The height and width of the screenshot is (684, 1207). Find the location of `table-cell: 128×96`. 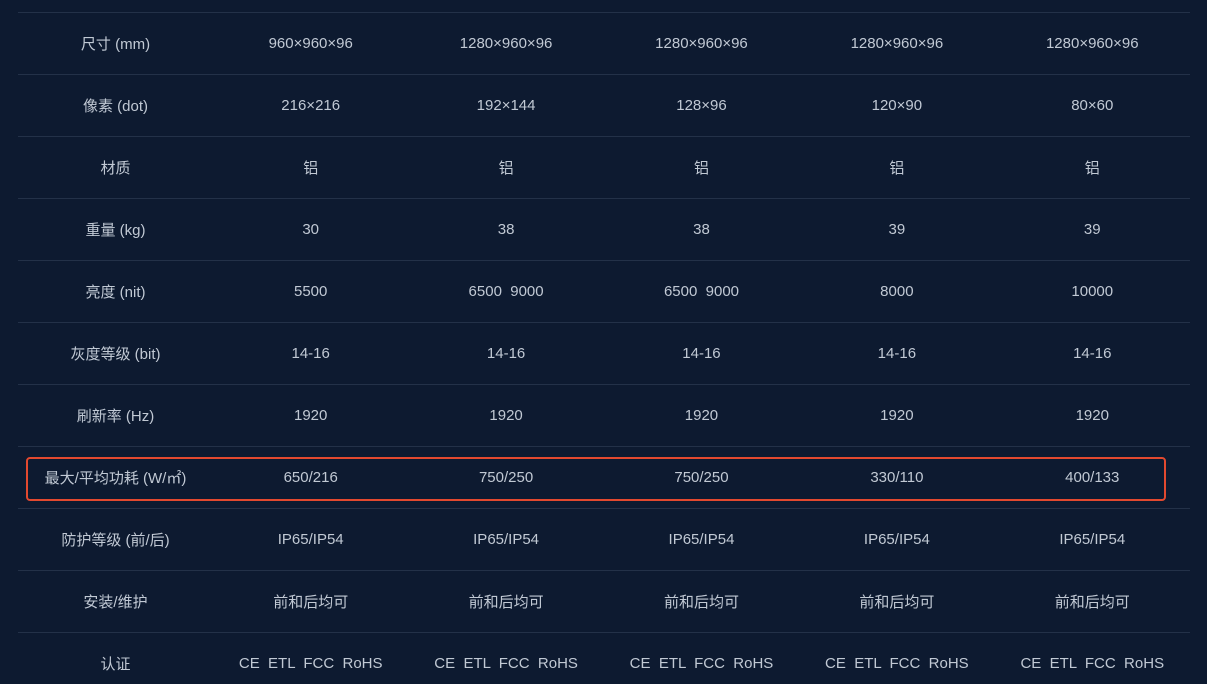

table-cell: 128×96 is located at coordinates (701, 105).